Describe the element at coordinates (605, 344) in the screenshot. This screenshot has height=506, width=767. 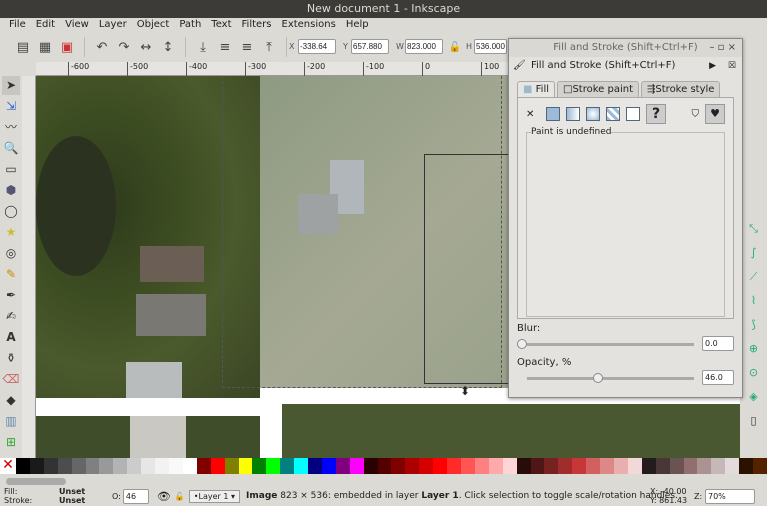
I see `blur-slider` at that location.